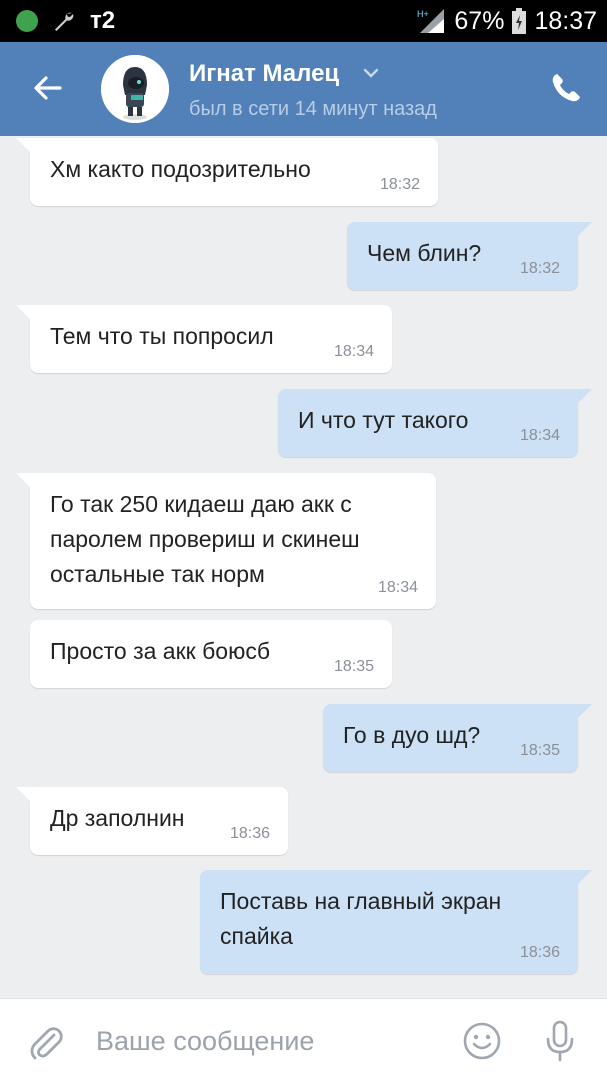  What do you see at coordinates (469, 256) in the screenshot?
I see `message-bubble-outgoing: Чем блин? 18:32` at bounding box center [469, 256].